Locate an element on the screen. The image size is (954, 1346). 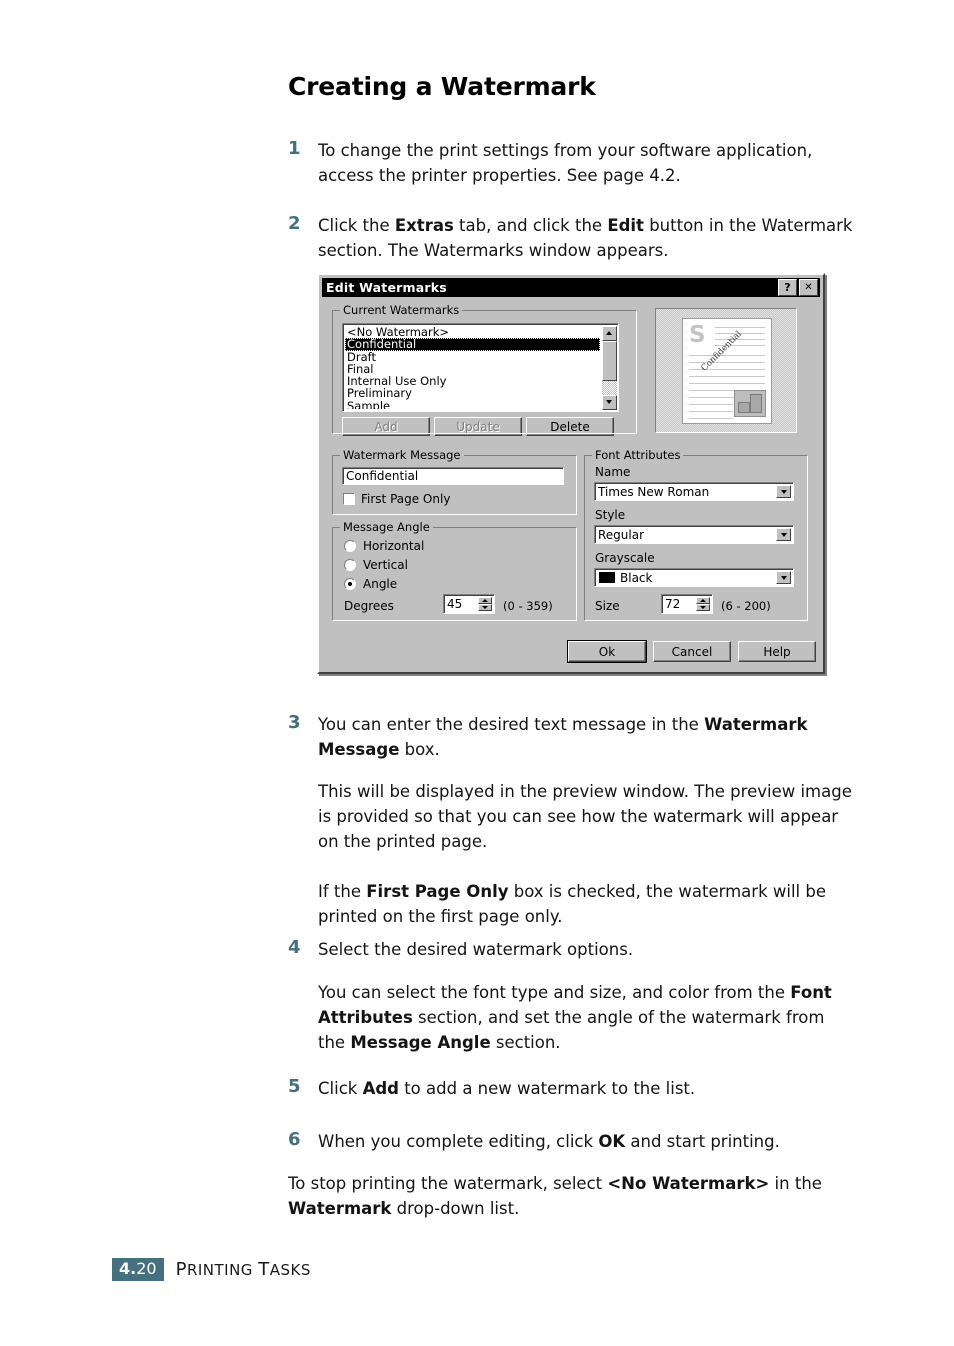
cancel-button: Cancel is located at coordinates (692, 651).